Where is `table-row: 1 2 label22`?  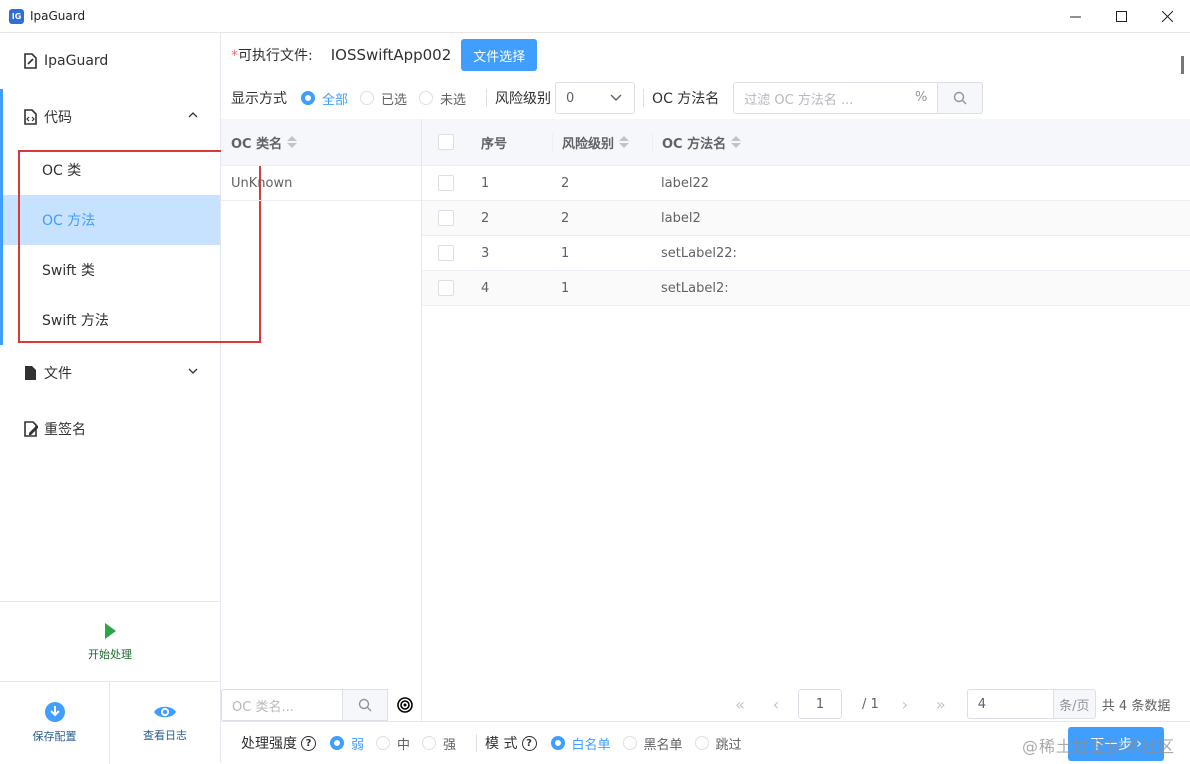
table-row: 1 2 label22 is located at coordinates (806, 183).